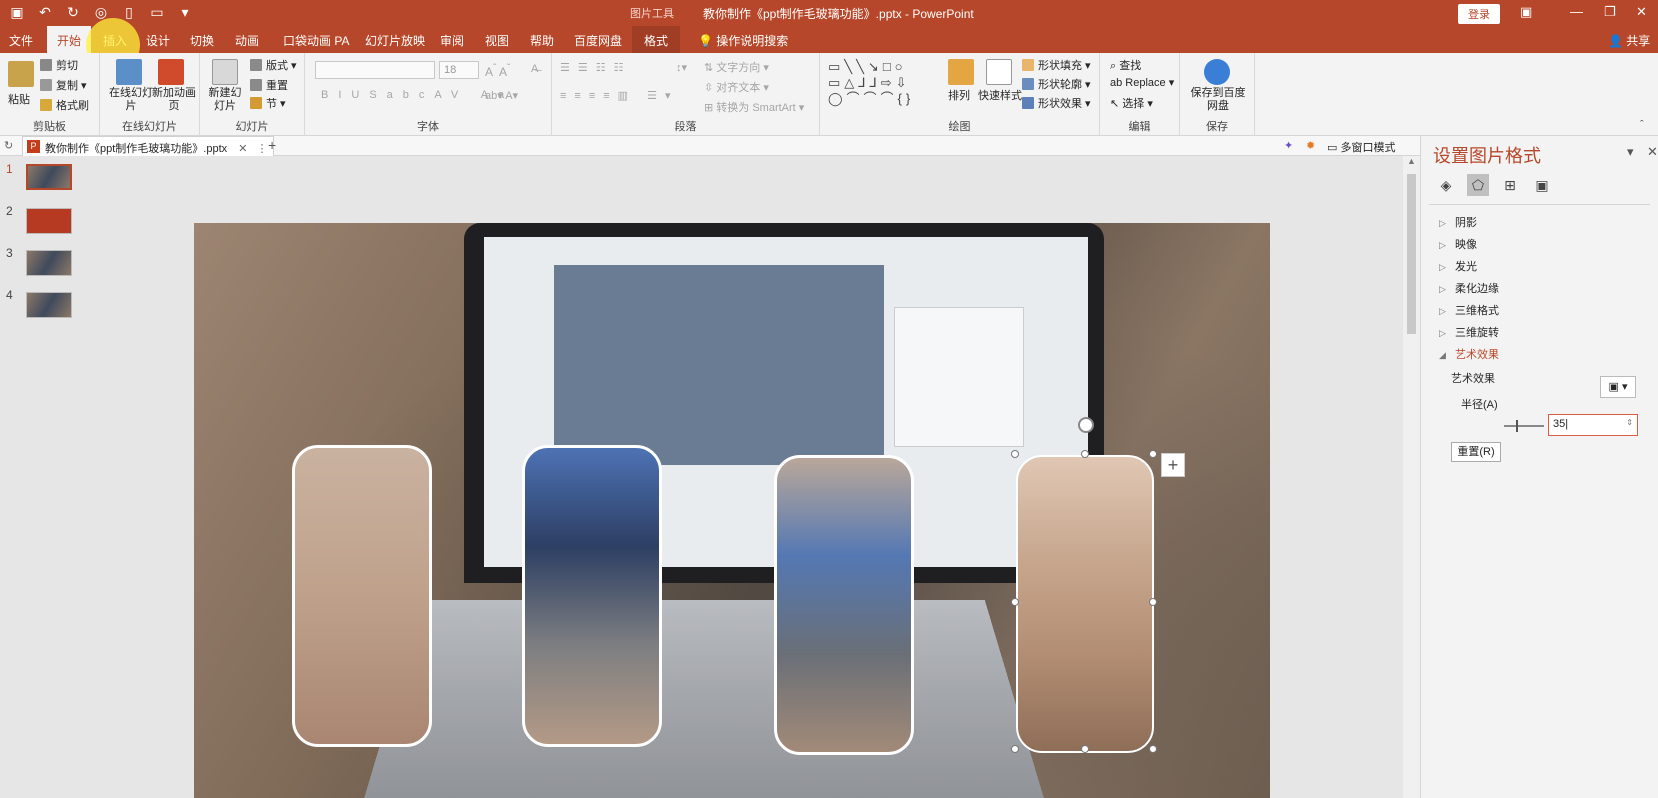 Image resolution: width=1658 pixels, height=798 pixels. What do you see at coordinates (1517, 426) in the screenshot?
I see `slider-knob` at bounding box center [1517, 426].